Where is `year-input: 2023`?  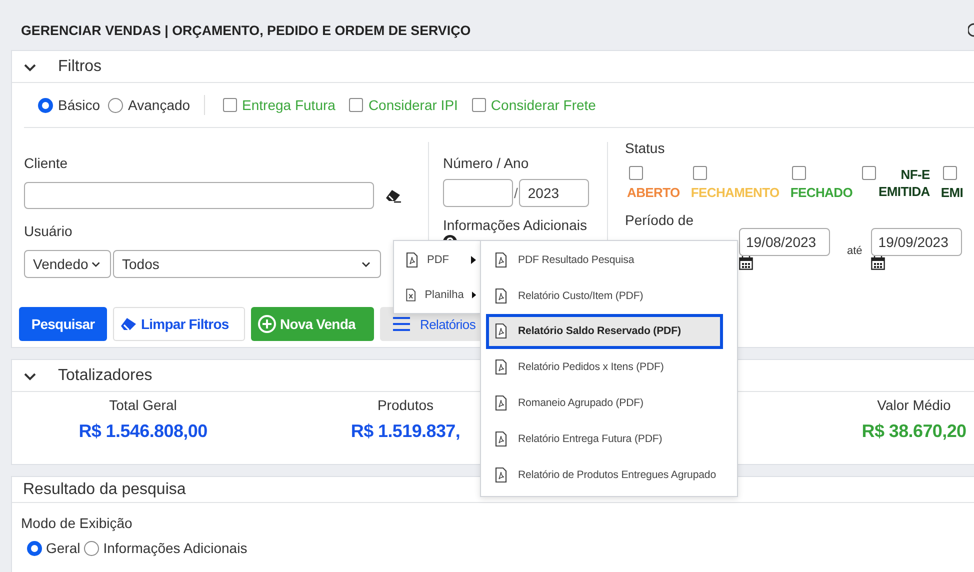
year-input: 2023 is located at coordinates (553, 193).